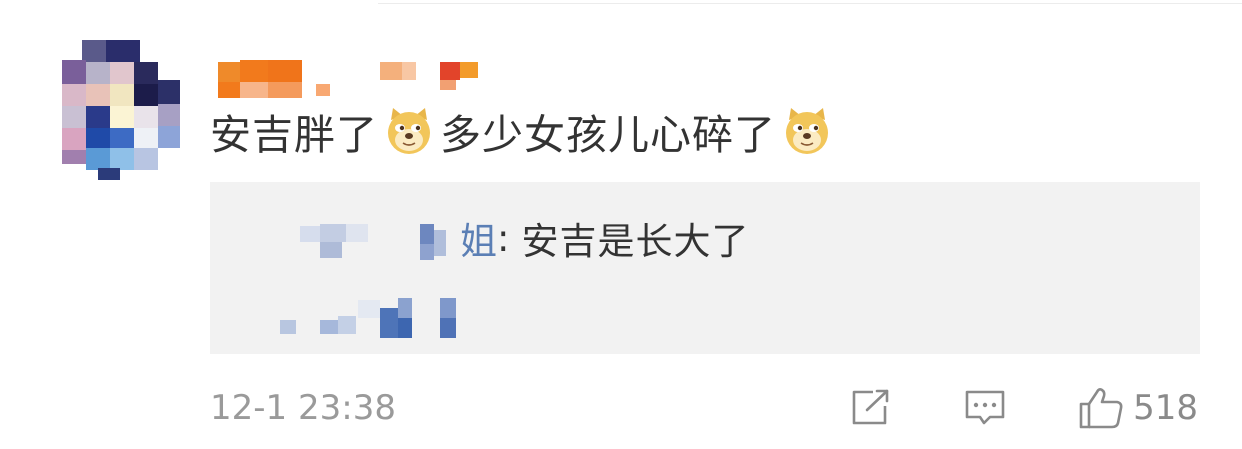  What do you see at coordinates (380, 238) in the screenshot?
I see `reply-author-name` at bounding box center [380, 238].